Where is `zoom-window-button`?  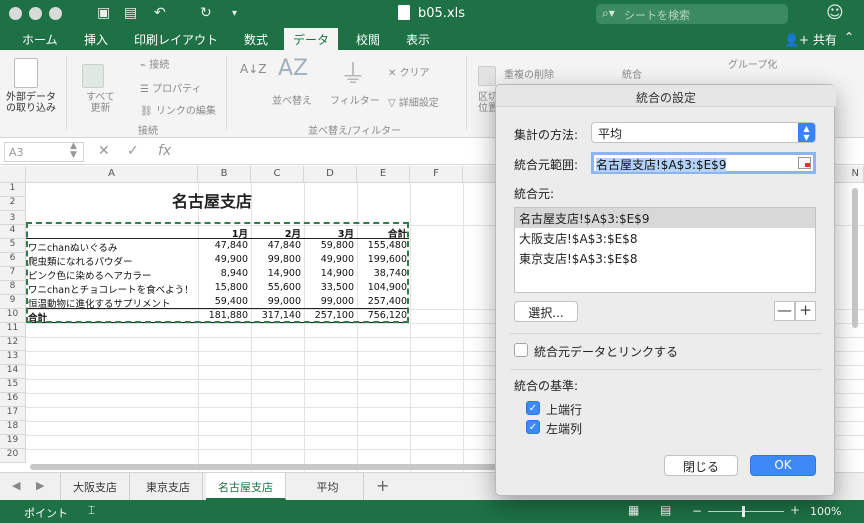
zoom-window-button is located at coordinates (55, 13).